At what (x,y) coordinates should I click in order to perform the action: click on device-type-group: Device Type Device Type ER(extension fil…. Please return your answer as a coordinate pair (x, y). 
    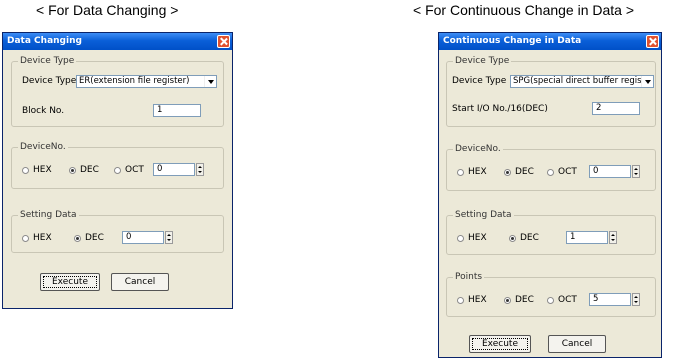
    Looking at the image, I should click on (117, 91).